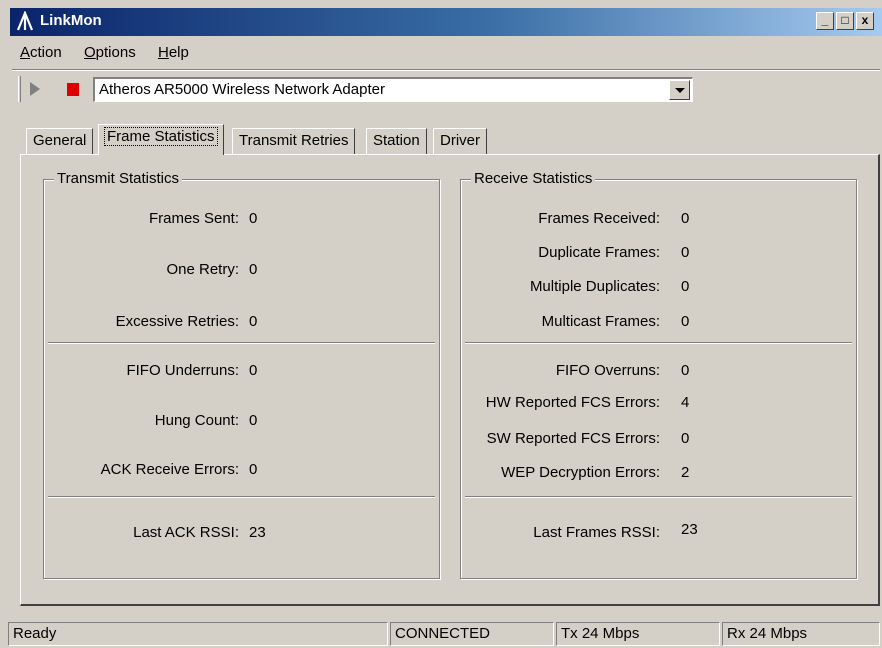  What do you see at coordinates (193, 218) in the screenshot?
I see `frames-sent-label: Frames Sent:` at bounding box center [193, 218].